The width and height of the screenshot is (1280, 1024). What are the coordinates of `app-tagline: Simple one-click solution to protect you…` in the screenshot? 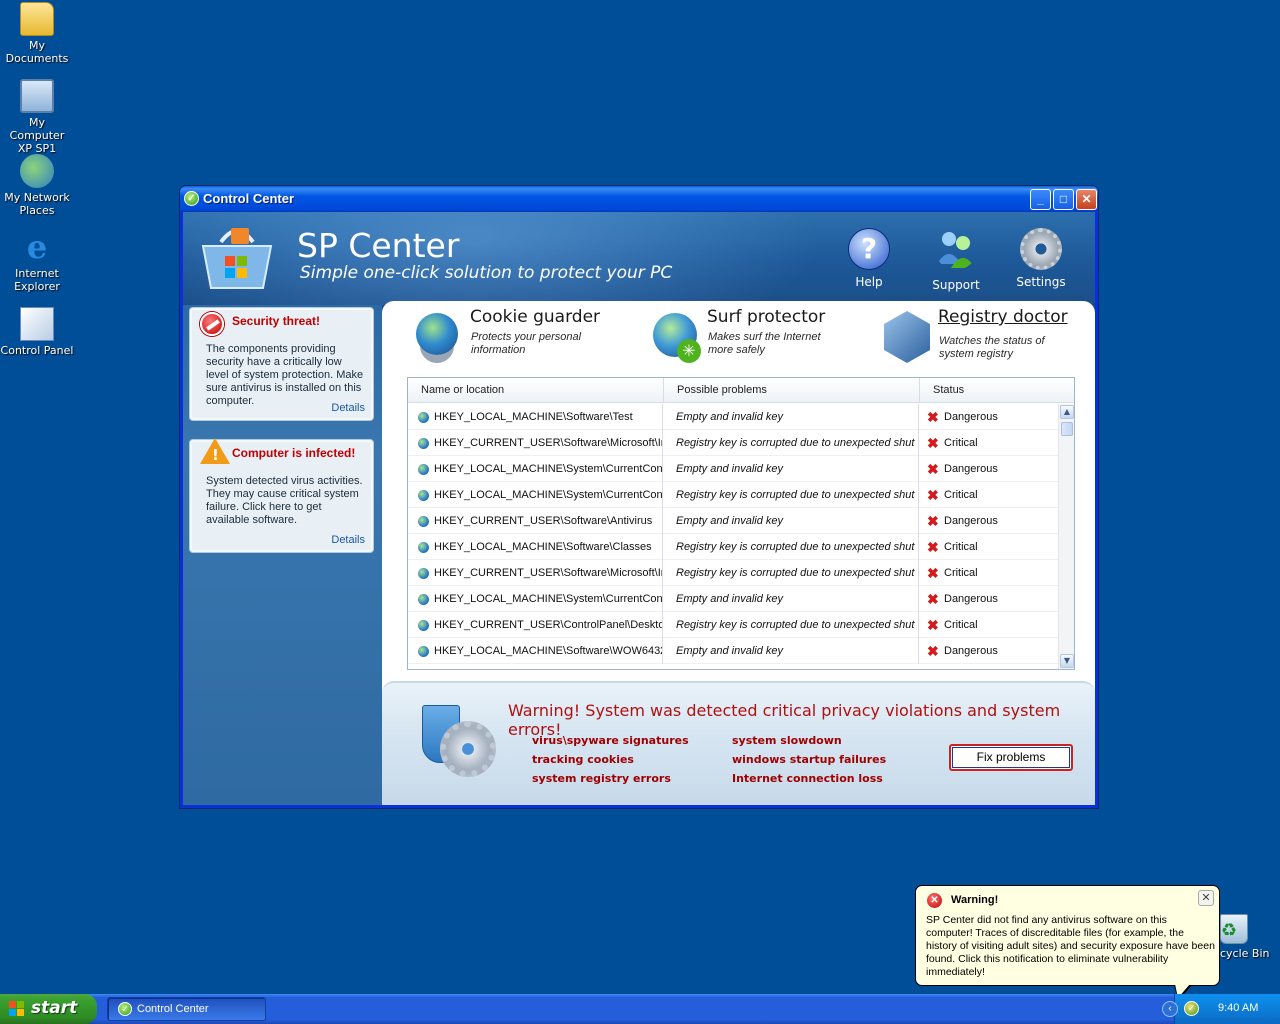 It's located at (486, 273).